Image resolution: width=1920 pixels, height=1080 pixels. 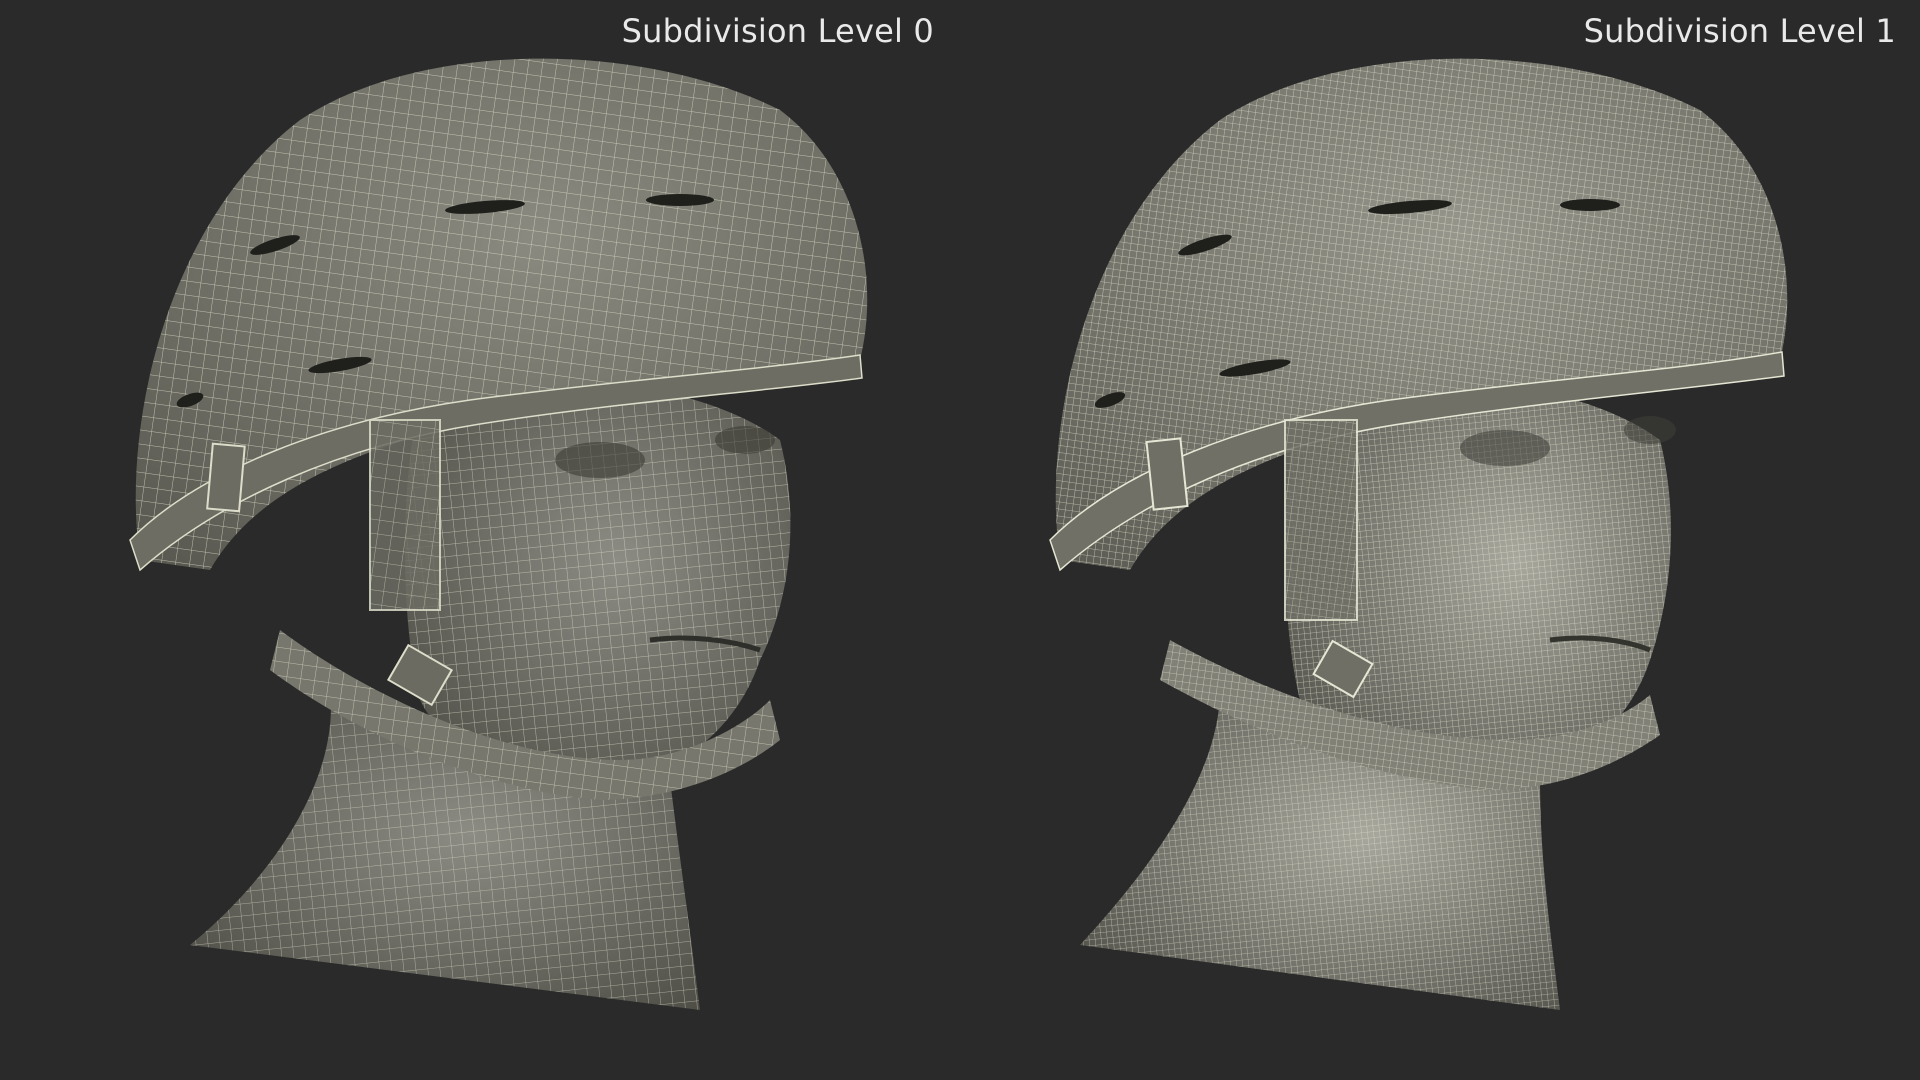 I want to click on subdivision-level-1-label: Subdivision Level 1, so click(x=1739, y=31).